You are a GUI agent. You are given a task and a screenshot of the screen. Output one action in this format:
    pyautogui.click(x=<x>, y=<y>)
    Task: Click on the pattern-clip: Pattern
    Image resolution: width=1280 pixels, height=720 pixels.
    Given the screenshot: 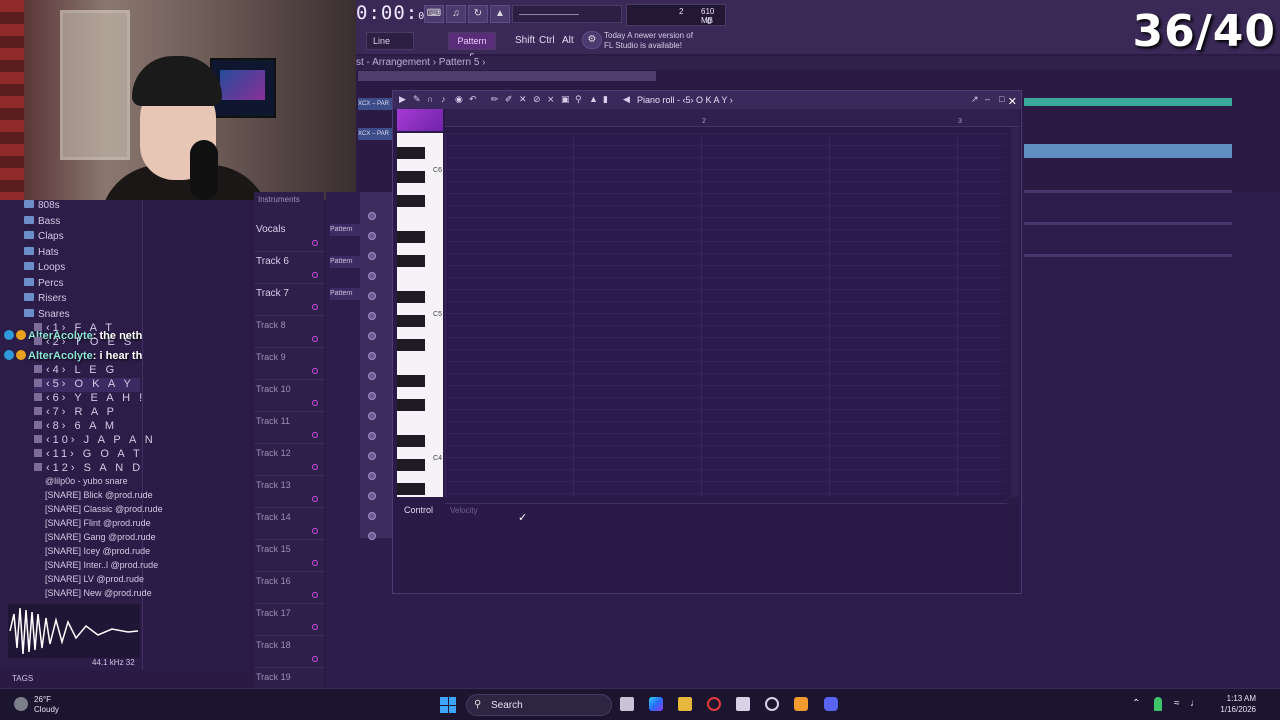 What is the action you would take?
    pyautogui.click(x=345, y=294)
    